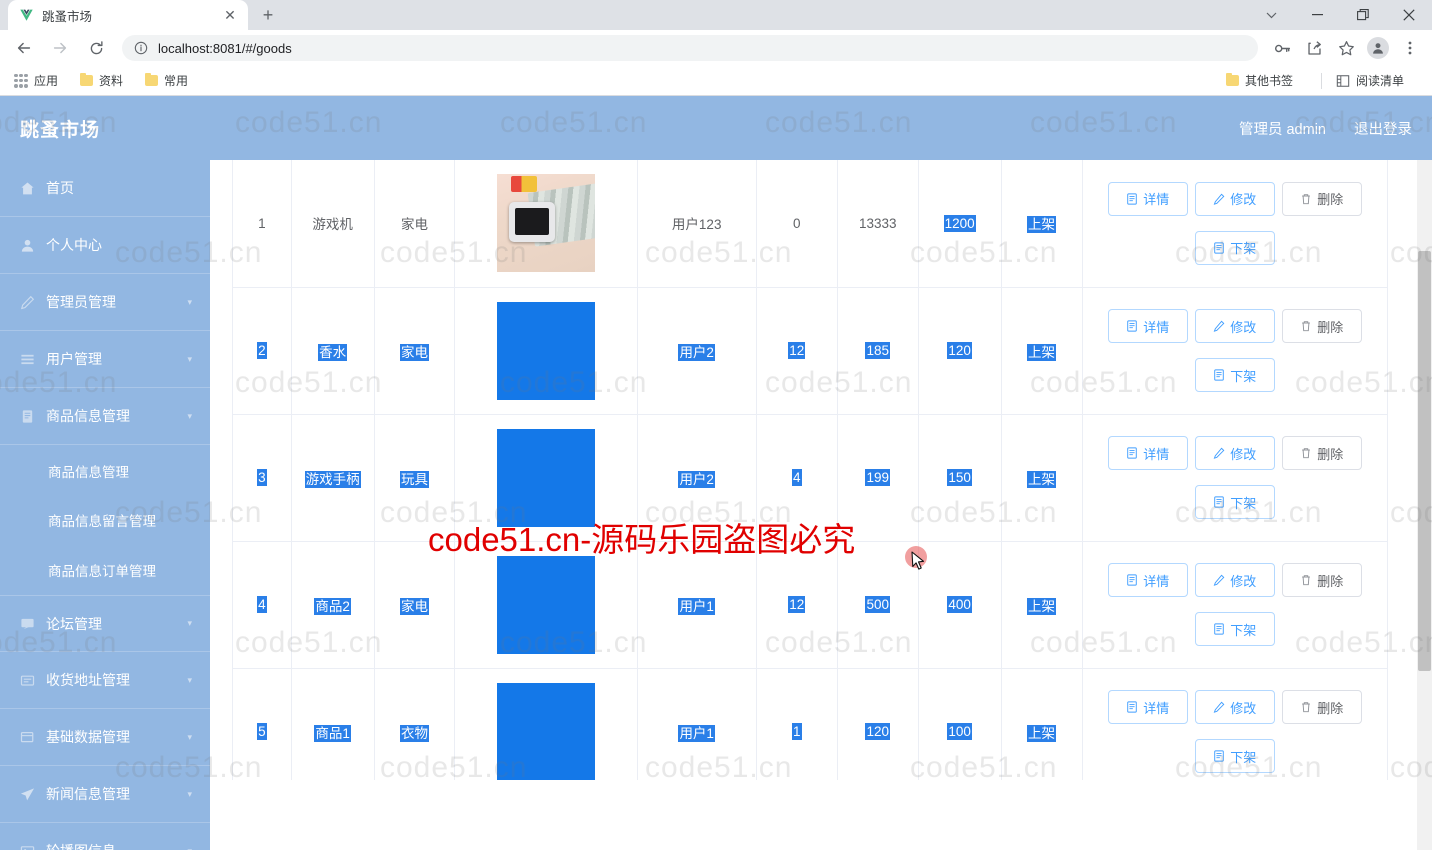 This screenshot has height=850, width=1432. I want to click on page-vertical-scrollbar, so click(1424, 473).